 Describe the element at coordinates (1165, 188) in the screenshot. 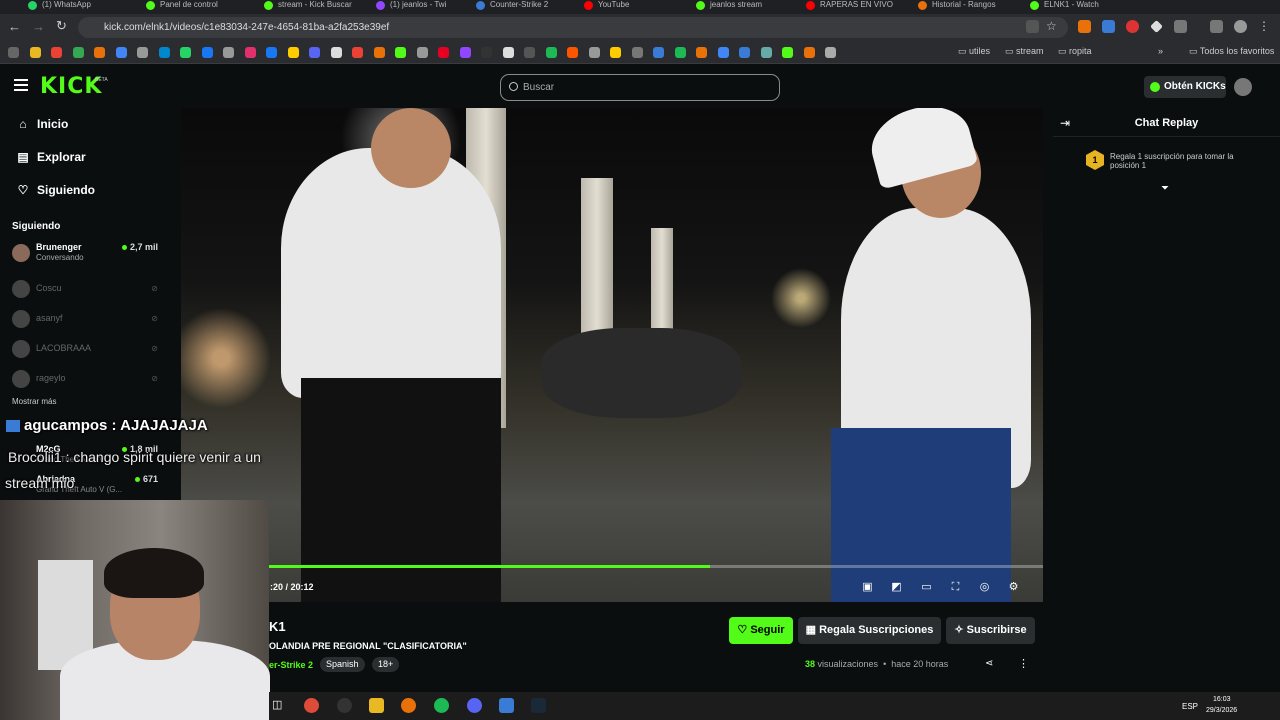

I see `expand-down-icon: ⏷` at that location.